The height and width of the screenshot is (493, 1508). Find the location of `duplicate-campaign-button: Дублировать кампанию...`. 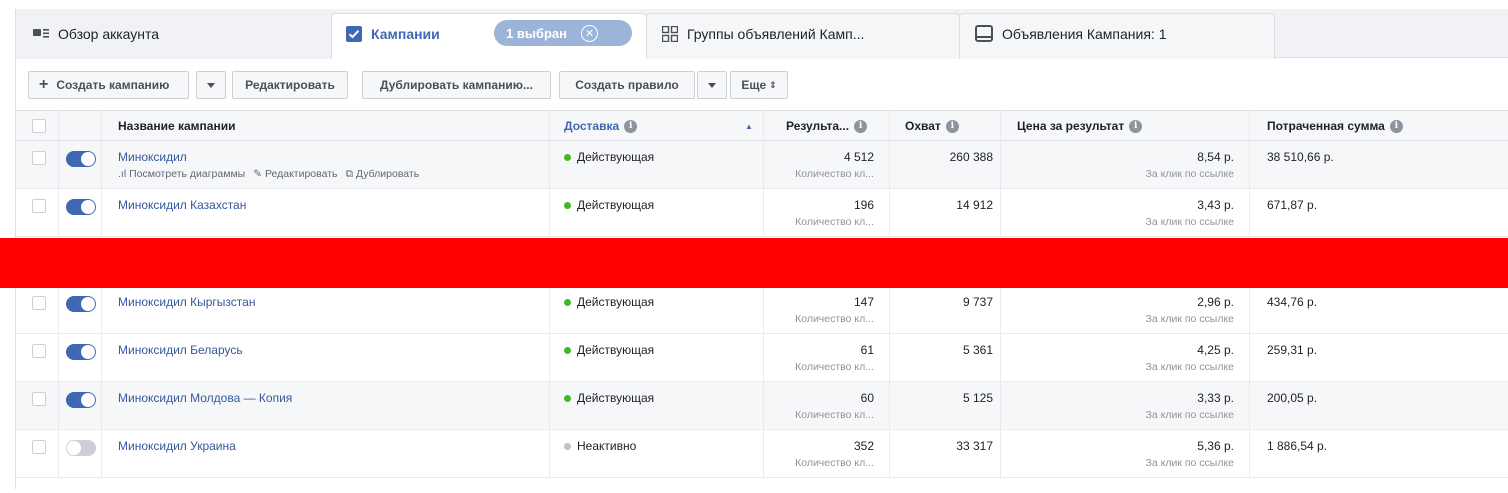

duplicate-campaign-button: Дублировать кампанию... is located at coordinates (456, 85).